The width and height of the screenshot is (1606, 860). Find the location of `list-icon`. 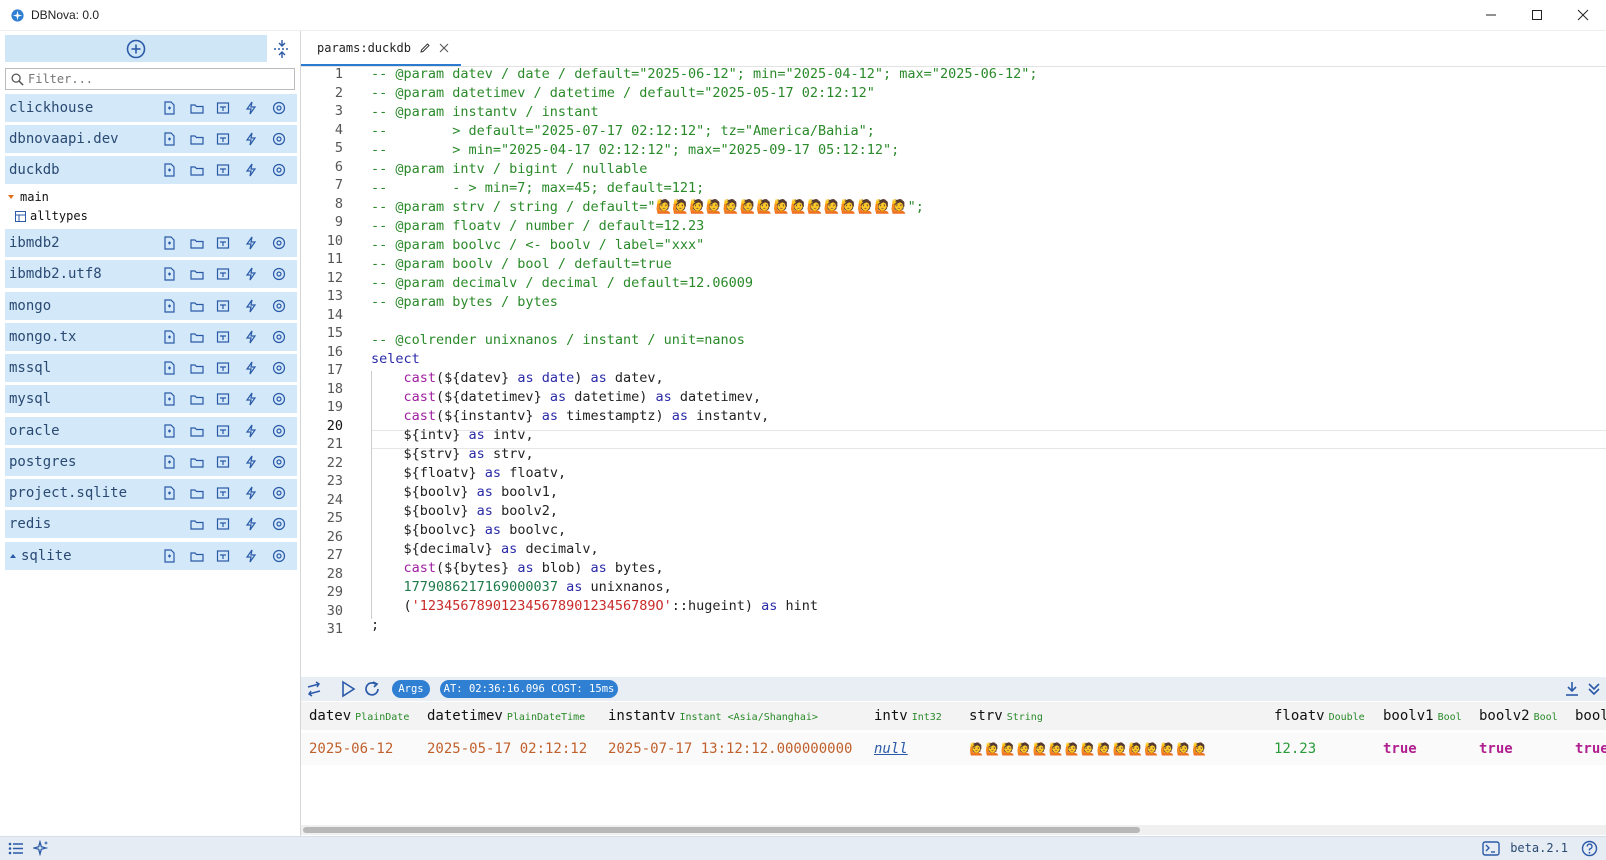

list-icon is located at coordinates (16, 848).